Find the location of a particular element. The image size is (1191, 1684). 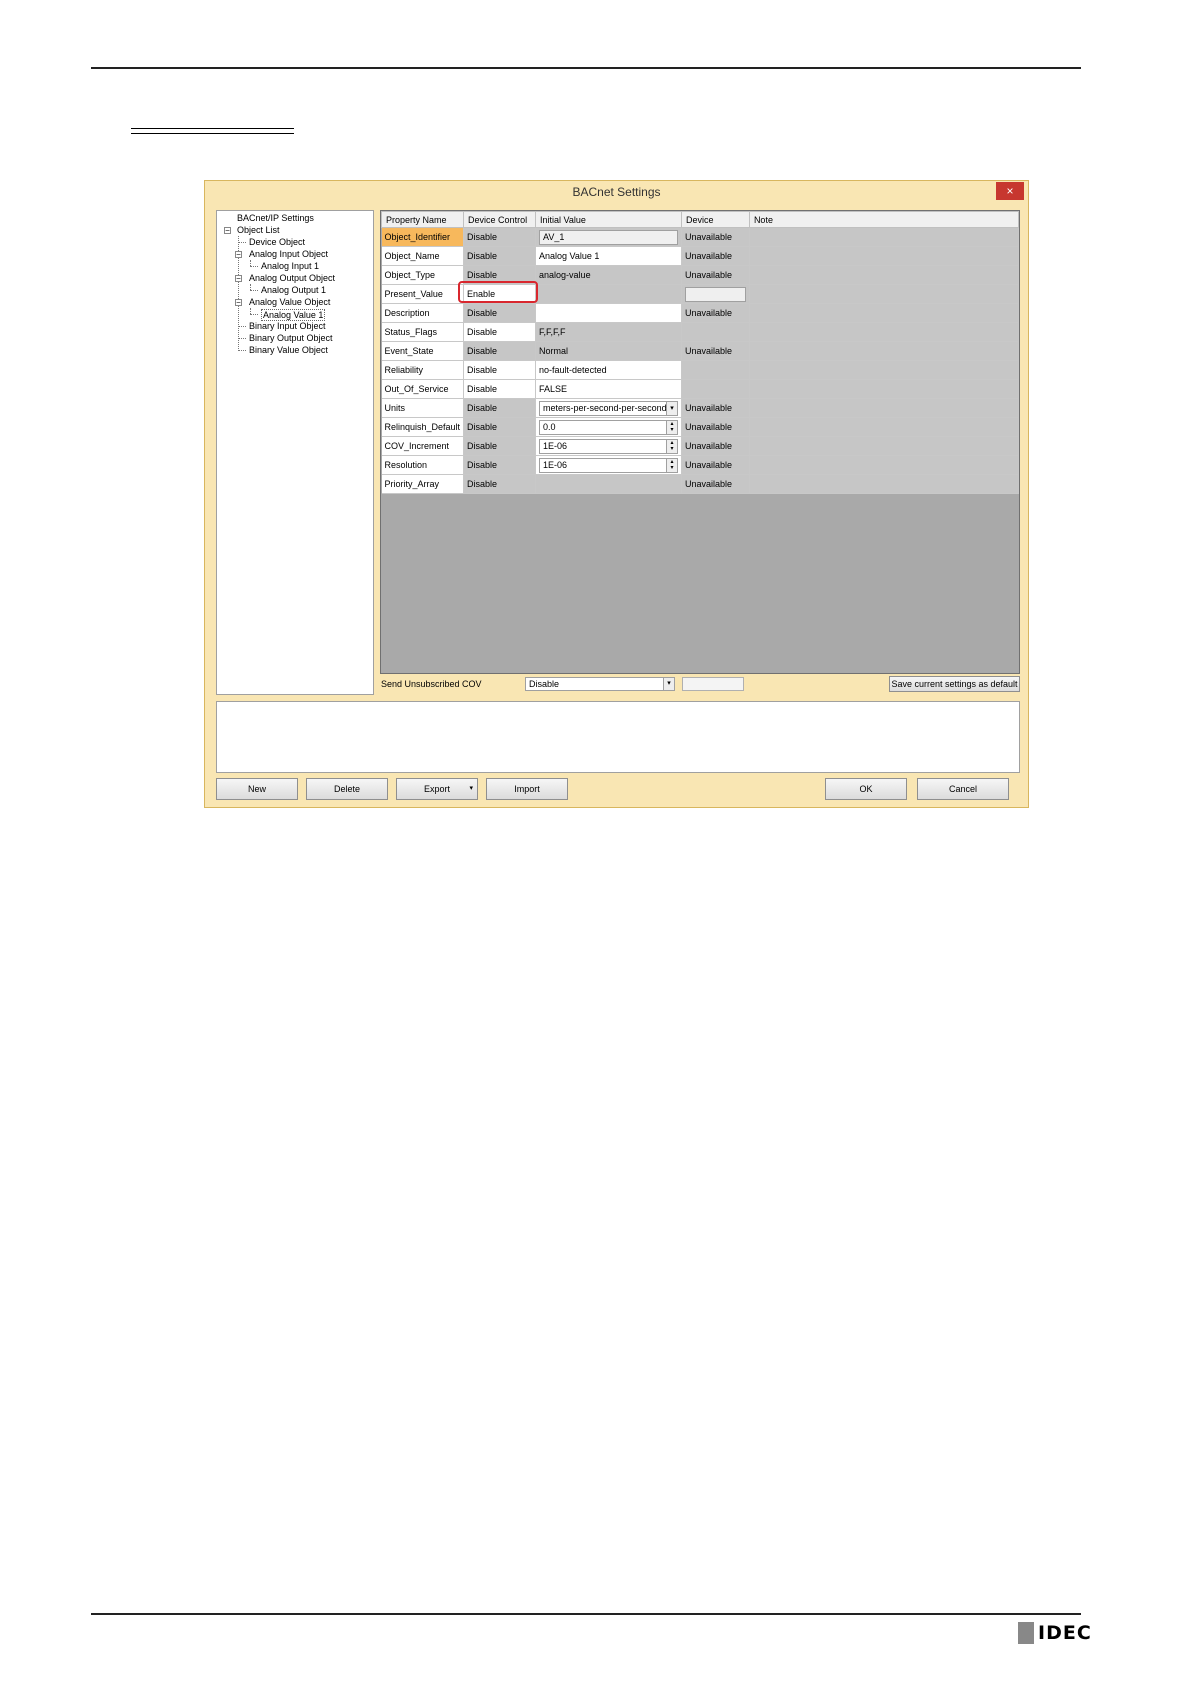

initial-value-cell: AV_1 is located at coordinates (608, 237).